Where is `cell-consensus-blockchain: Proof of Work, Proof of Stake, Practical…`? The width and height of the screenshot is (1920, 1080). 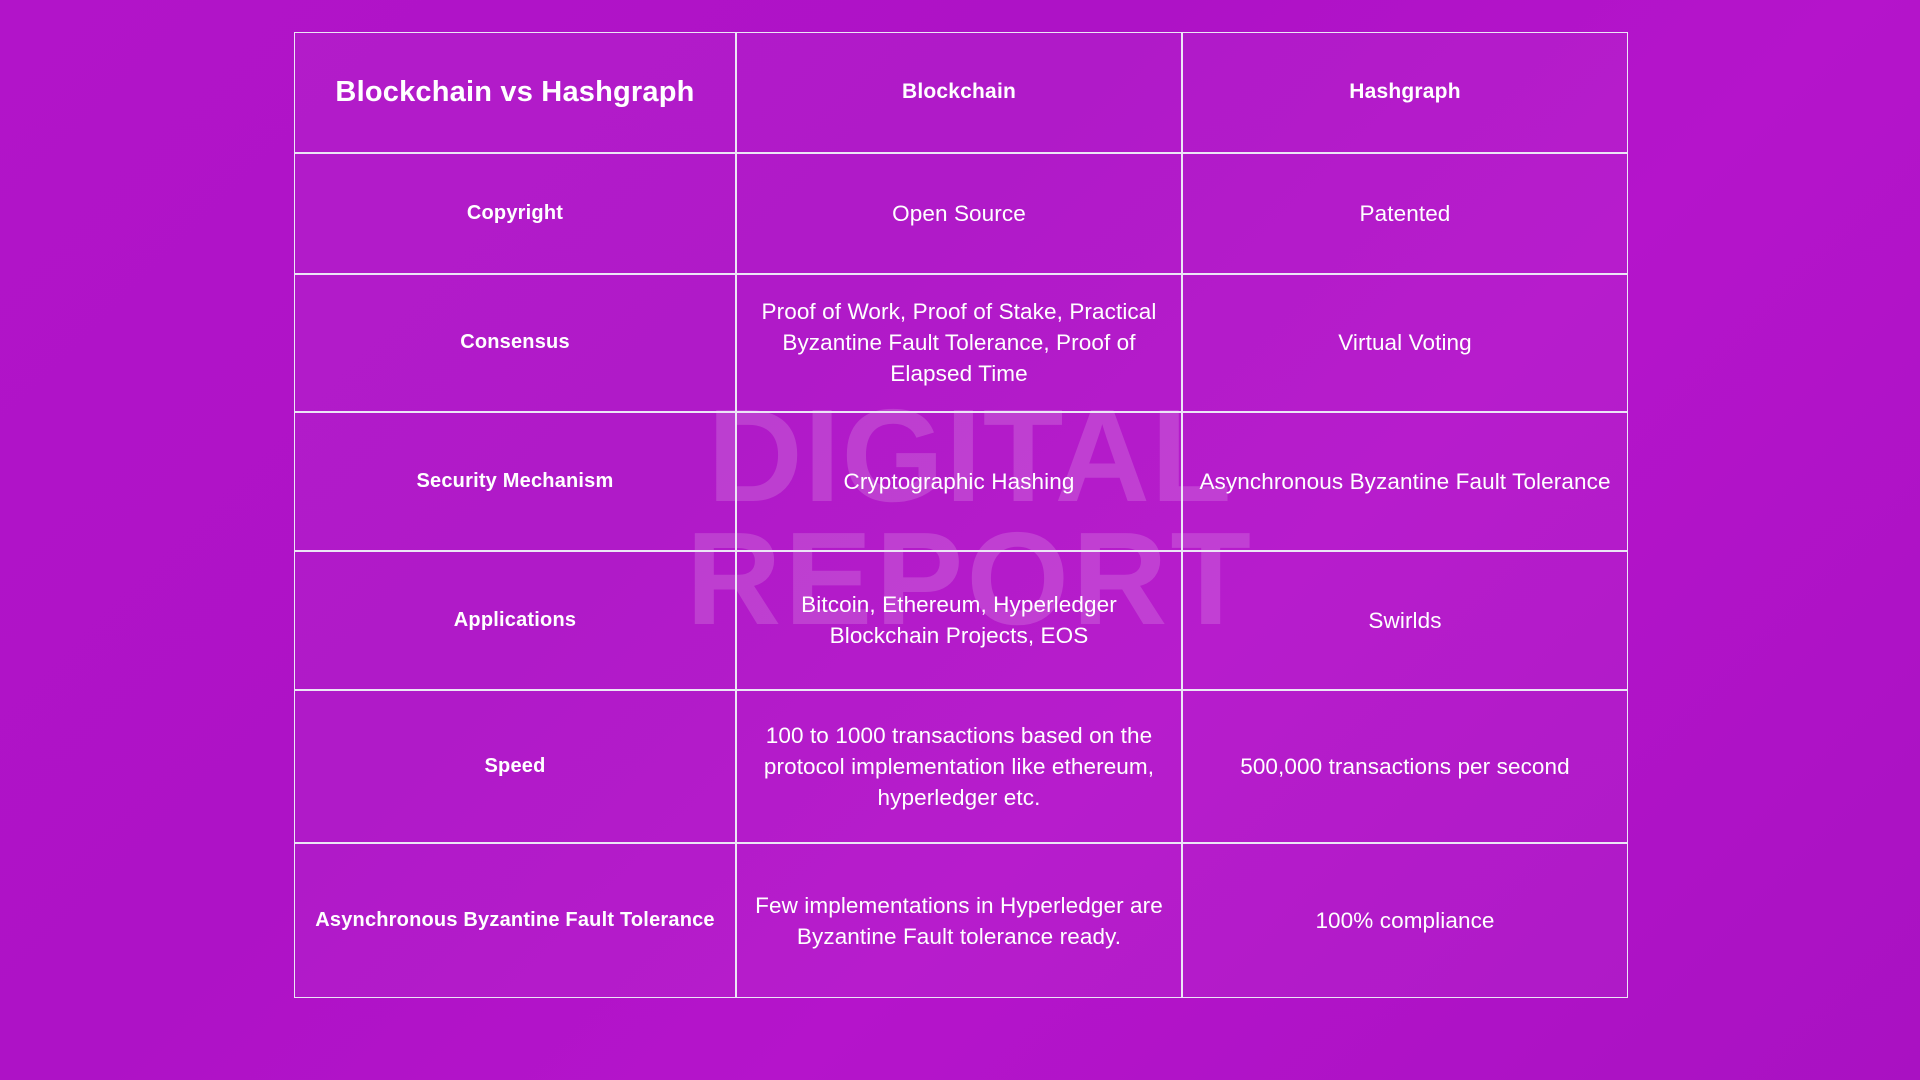 cell-consensus-blockchain: Proof of Work, Proof of Stake, Practical… is located at coordinates (959, 343).